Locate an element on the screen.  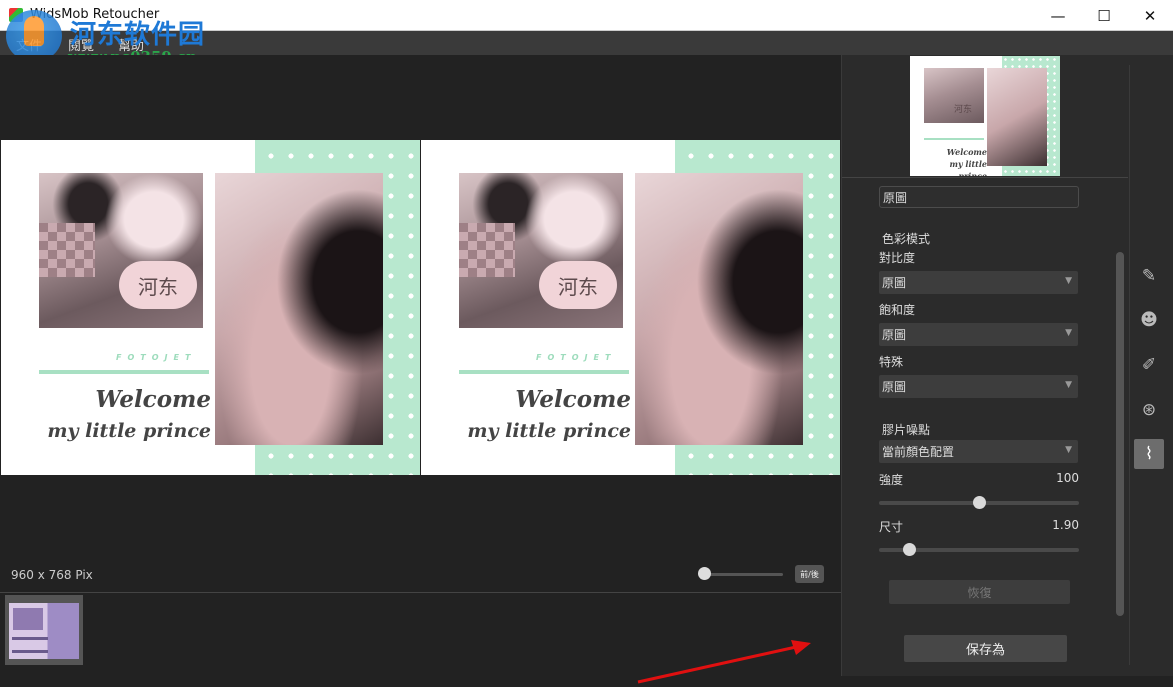
before-after-button: 前/後 is located at coordinates (809, 574).